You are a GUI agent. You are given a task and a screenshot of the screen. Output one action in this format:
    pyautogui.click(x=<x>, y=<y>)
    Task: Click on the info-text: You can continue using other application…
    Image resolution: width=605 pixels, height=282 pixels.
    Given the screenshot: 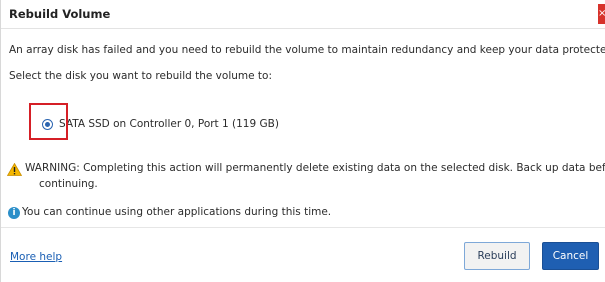 What is the action you would take?
    pyautogui.click(x=177, y=212)
    